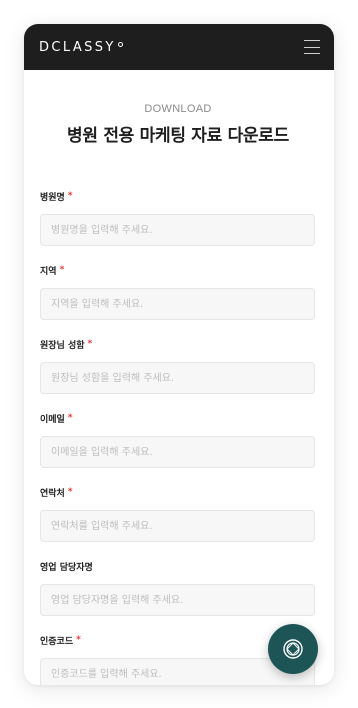  Describe the element at coordinates (56, 493) in the screenshot. I see `field-label: 연락처 *` at that location.